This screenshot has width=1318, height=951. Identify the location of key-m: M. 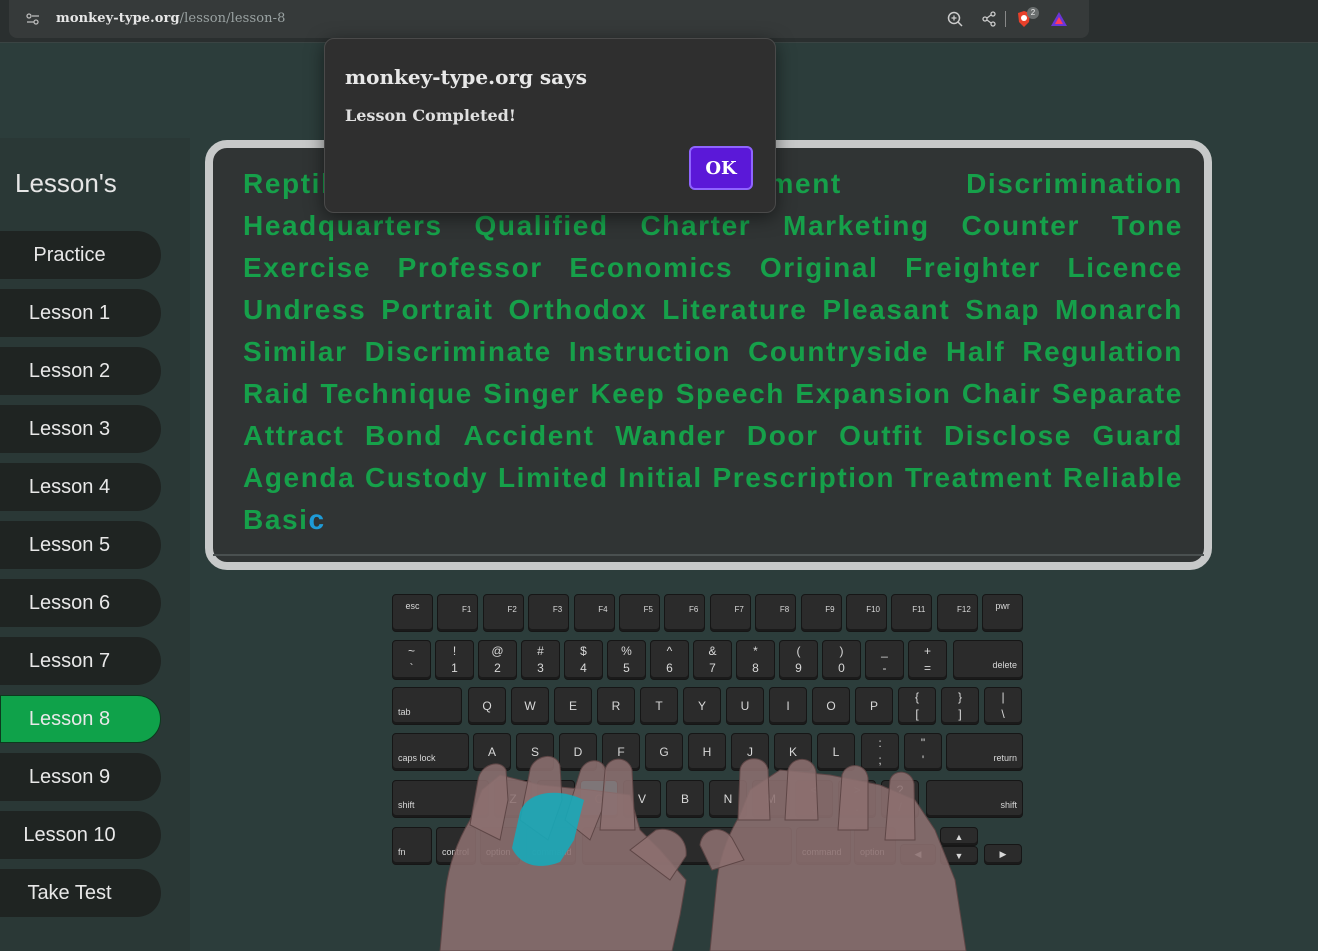
(771, 799).